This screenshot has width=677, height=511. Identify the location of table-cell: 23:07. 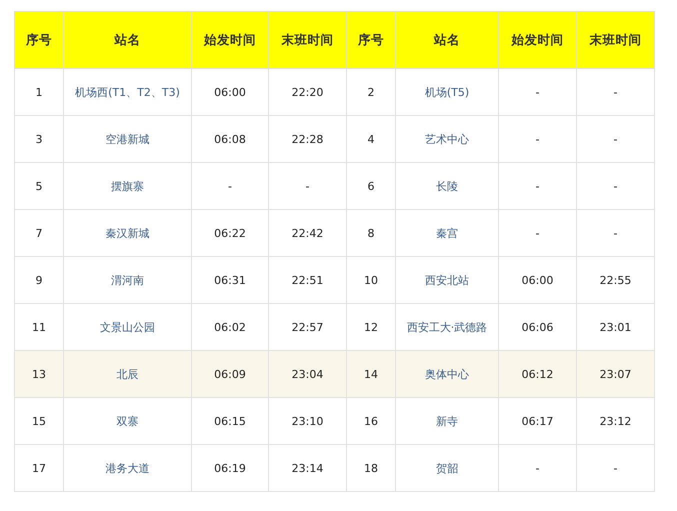
(615, 374).